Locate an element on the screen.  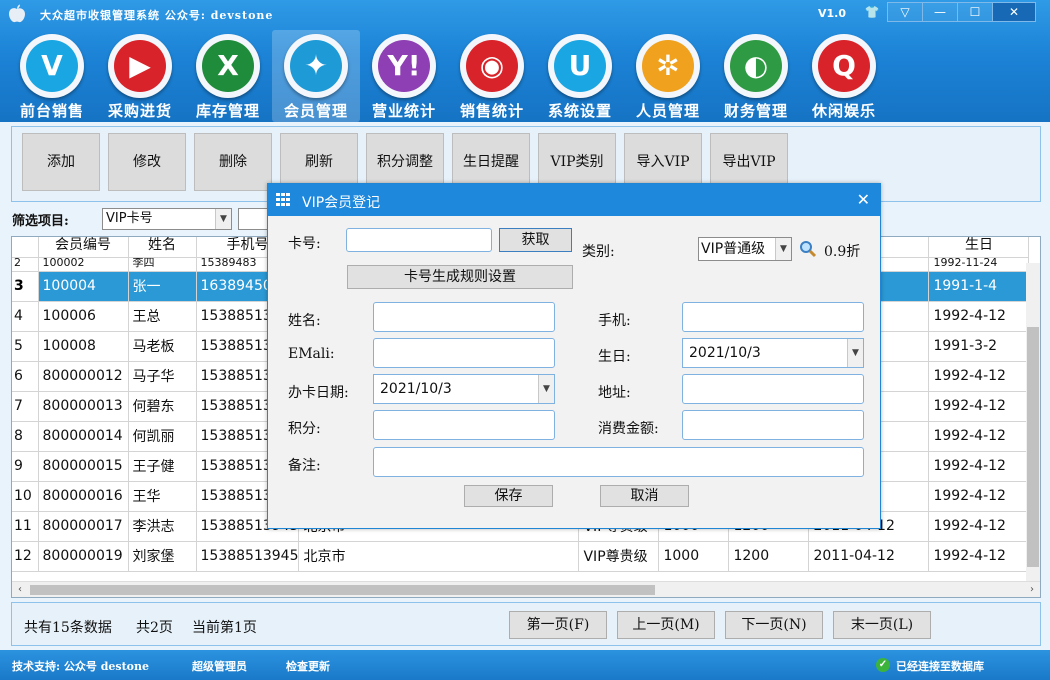
table-cell: 何碧东 is located at coordinates (162, 406).